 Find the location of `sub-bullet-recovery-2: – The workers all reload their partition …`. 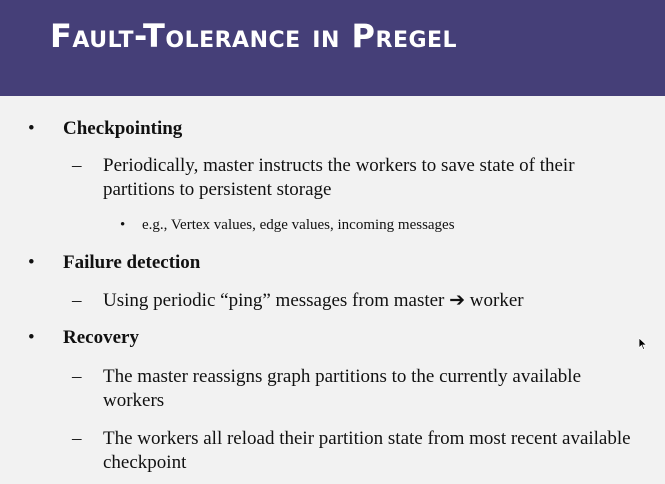

sub-bullet-recovery-2: – The workers all reload their partition … is located at coordinates (357, 451).